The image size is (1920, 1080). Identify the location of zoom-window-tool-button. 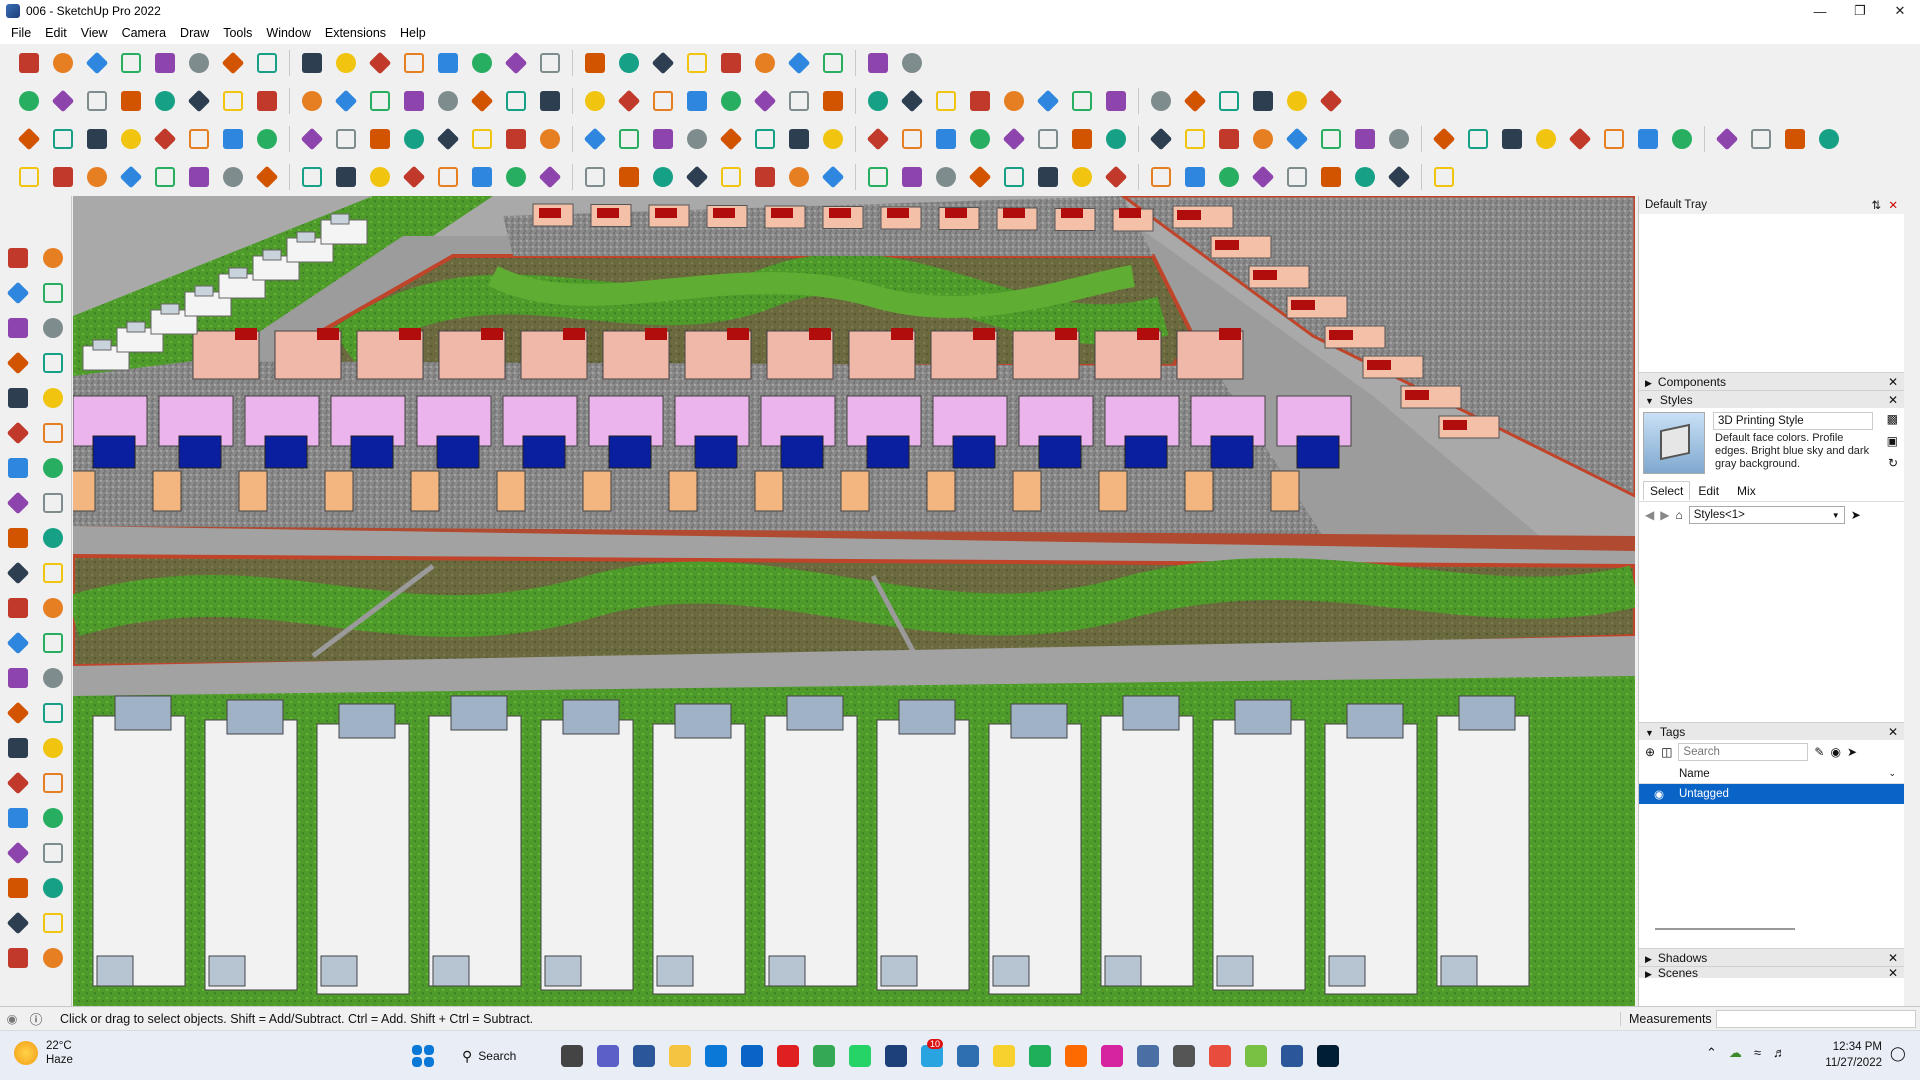
(53, 783).